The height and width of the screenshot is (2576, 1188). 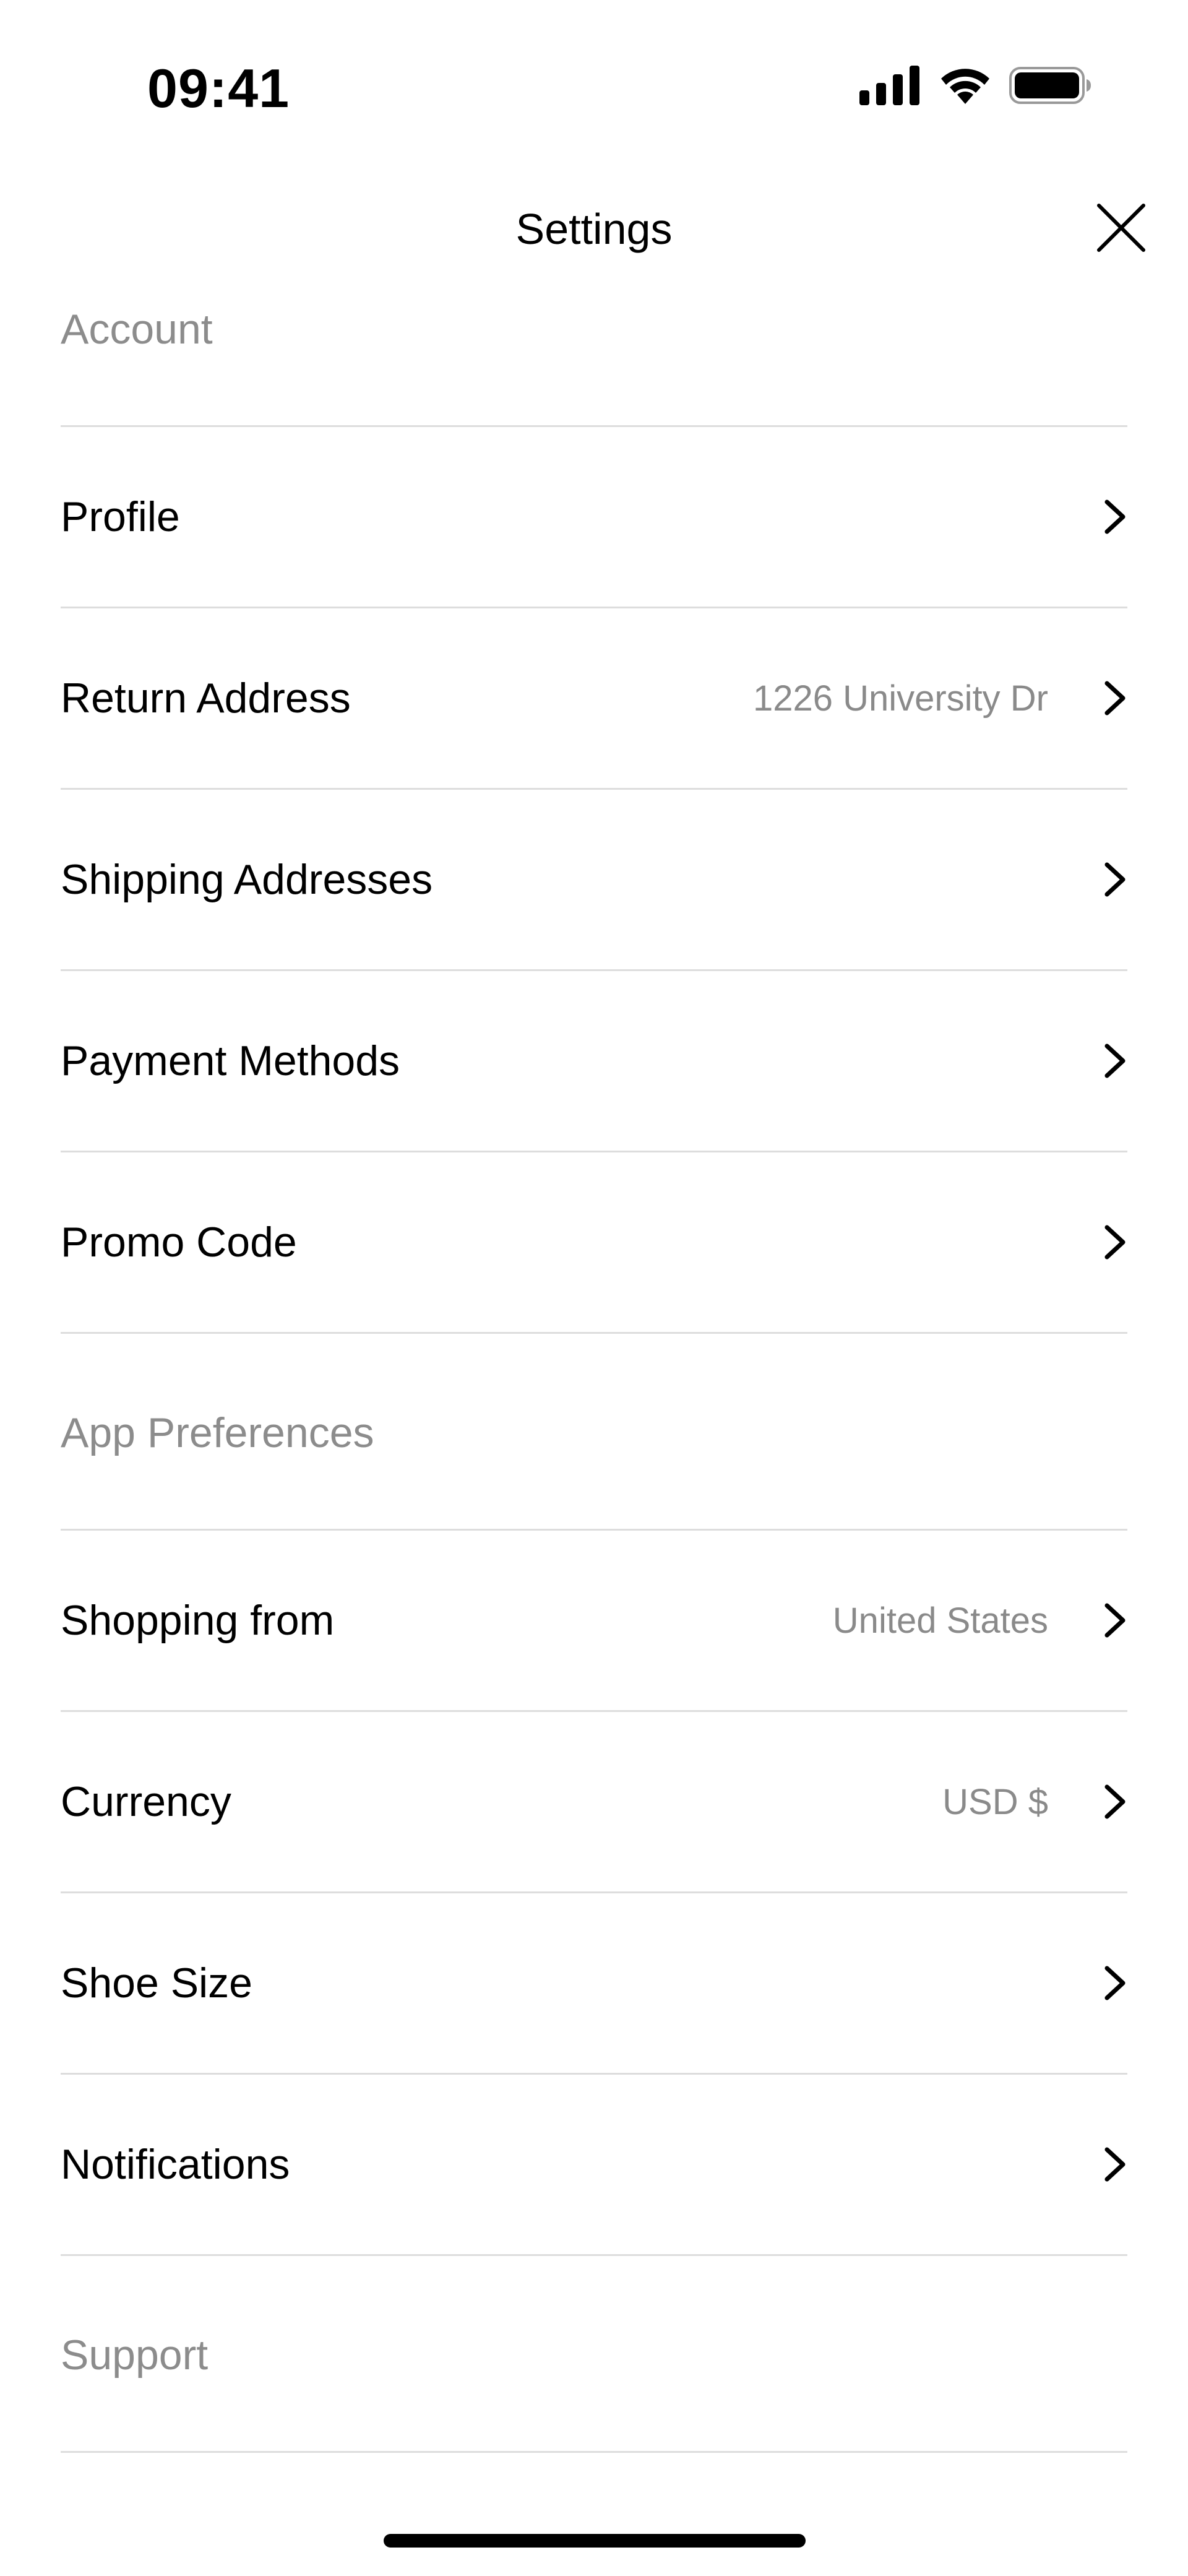 I want to click on status-bar: 09:41, so click(x=594, y=86).